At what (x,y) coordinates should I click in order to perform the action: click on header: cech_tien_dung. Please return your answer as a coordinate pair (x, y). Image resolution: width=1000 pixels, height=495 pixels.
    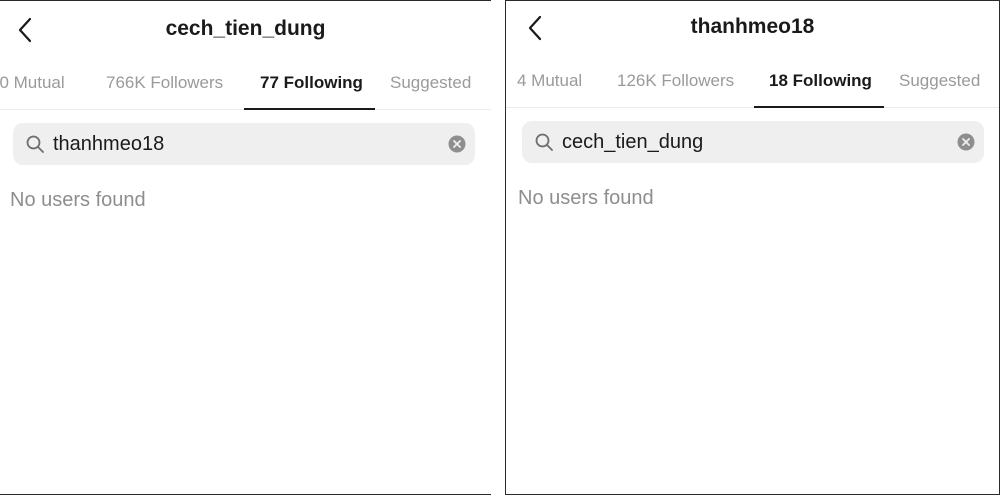
    Looking at the image, I should click on (245, 30).